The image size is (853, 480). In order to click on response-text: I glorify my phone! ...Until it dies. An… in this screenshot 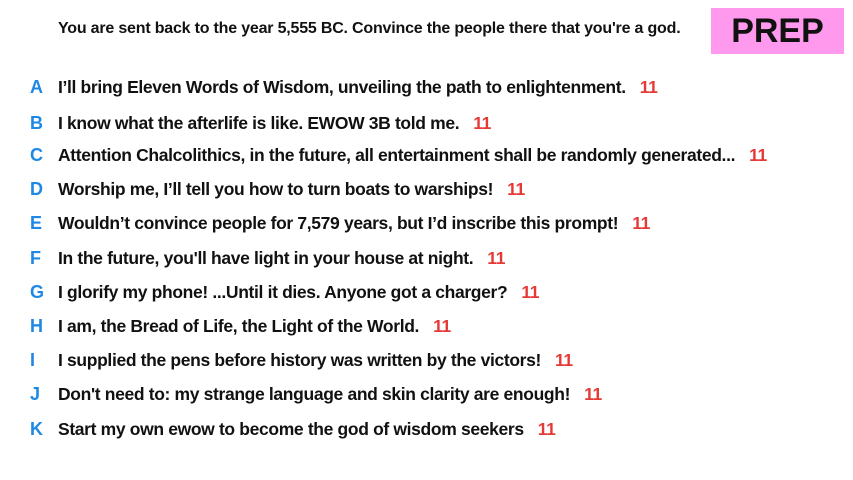, I will do `click(298, 292)`.